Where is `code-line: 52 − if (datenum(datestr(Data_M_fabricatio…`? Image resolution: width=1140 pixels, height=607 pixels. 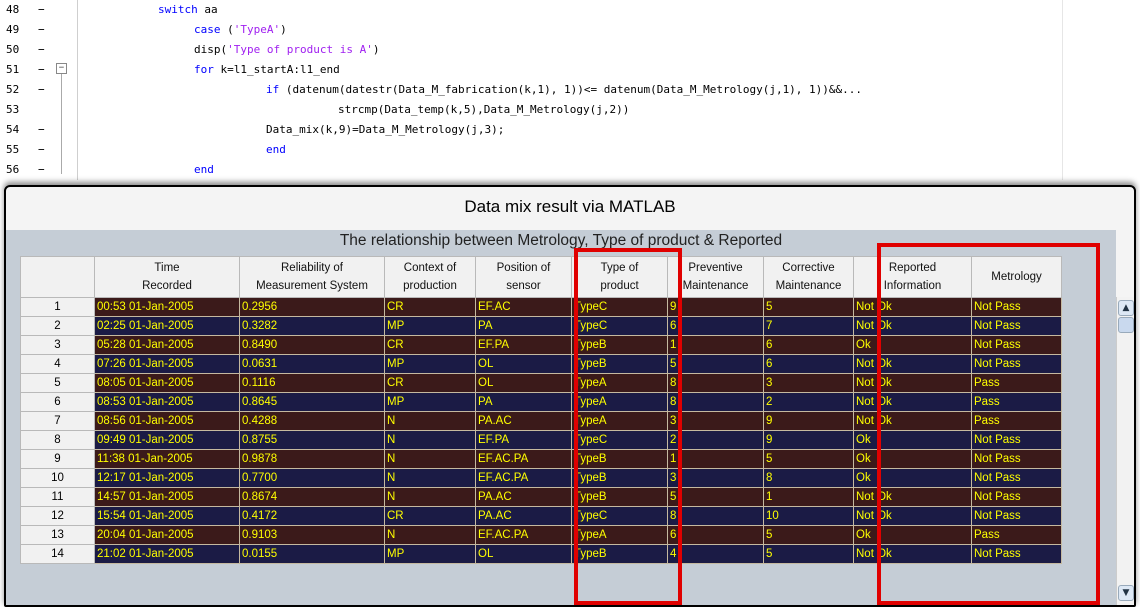
code-line: 52 − if (datenum(datestr(Data_M_fabricatio… is located at coordinates (570, 90).